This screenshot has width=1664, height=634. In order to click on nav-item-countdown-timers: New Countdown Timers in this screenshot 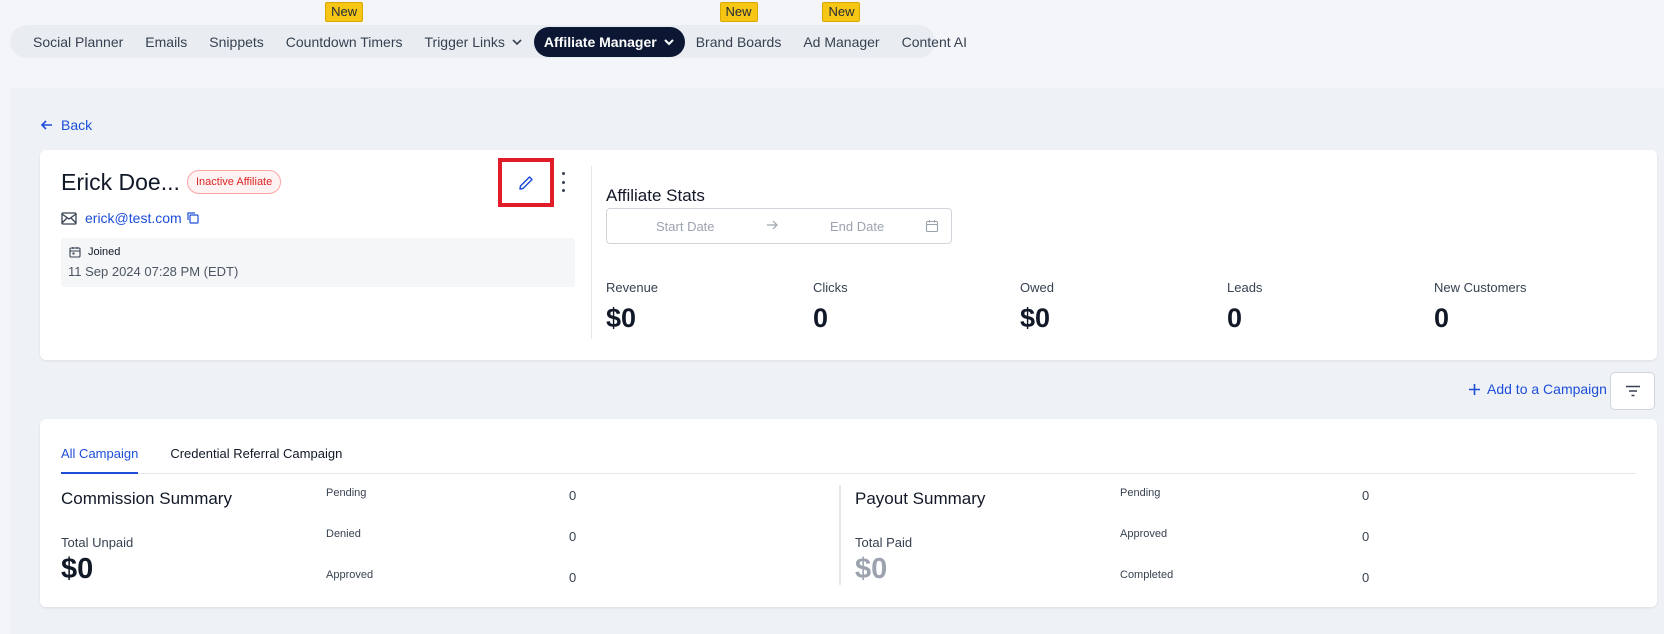, I will do `click(344, 29)`.